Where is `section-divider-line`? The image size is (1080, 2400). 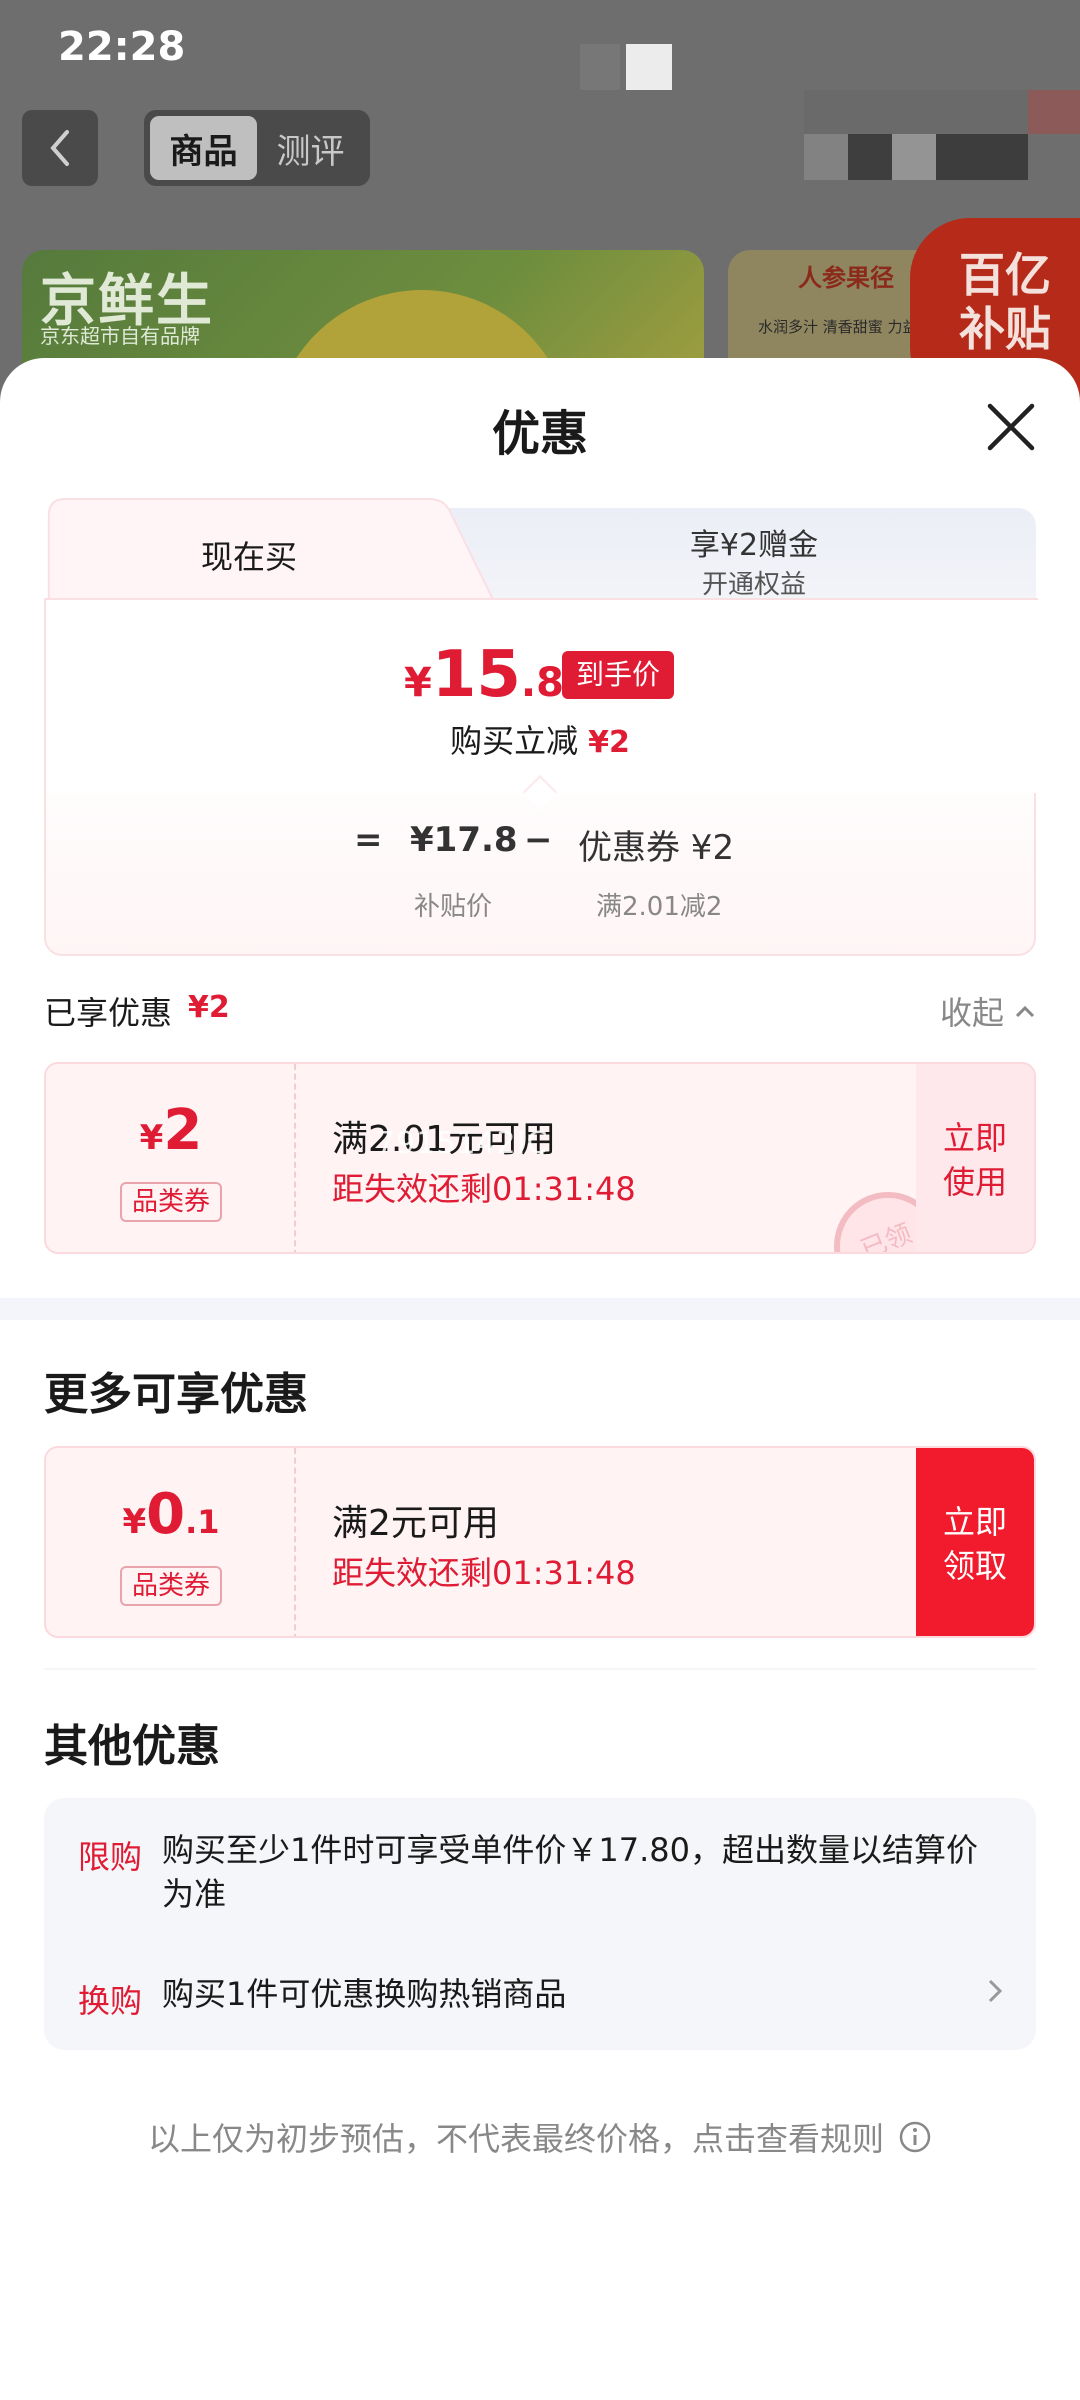
section-divider-line is located at coordinates (540, 1669).